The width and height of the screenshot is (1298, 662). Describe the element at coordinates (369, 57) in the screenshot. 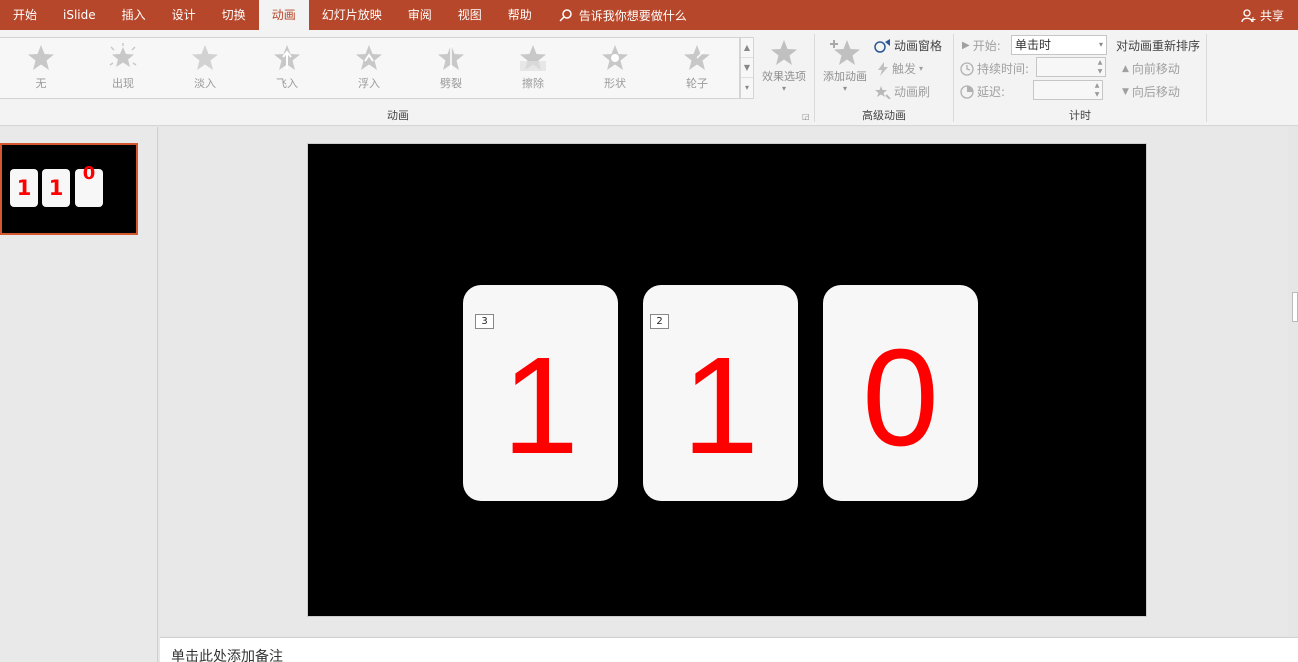

I see `star-float-in-icon` at that location.